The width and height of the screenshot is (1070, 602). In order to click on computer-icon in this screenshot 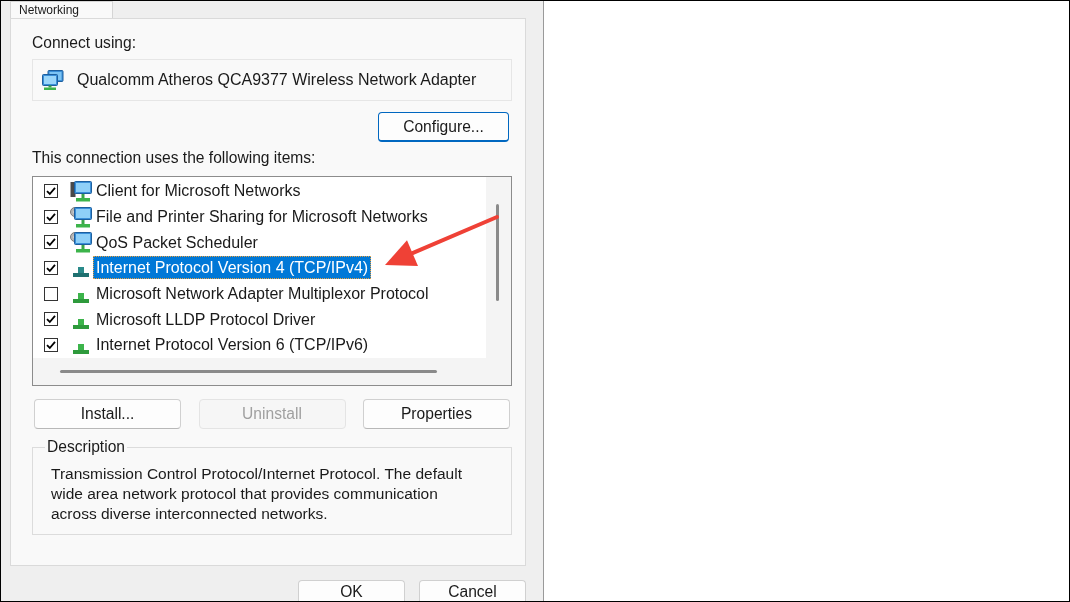, I will do `click(81, 190)`.